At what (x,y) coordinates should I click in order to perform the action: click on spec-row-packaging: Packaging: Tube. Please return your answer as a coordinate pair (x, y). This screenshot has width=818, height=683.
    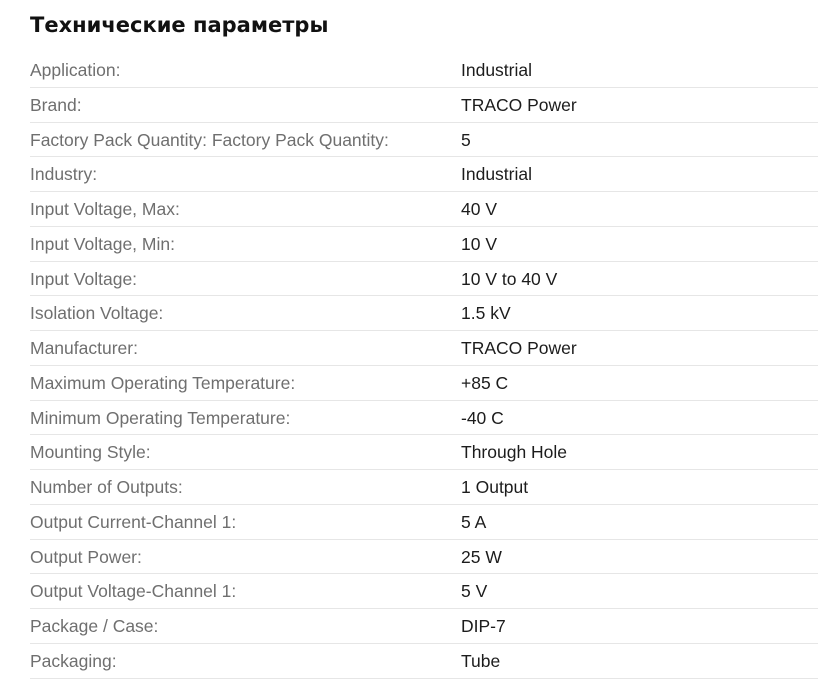
    Looking at the image, I should click on (424, 661).